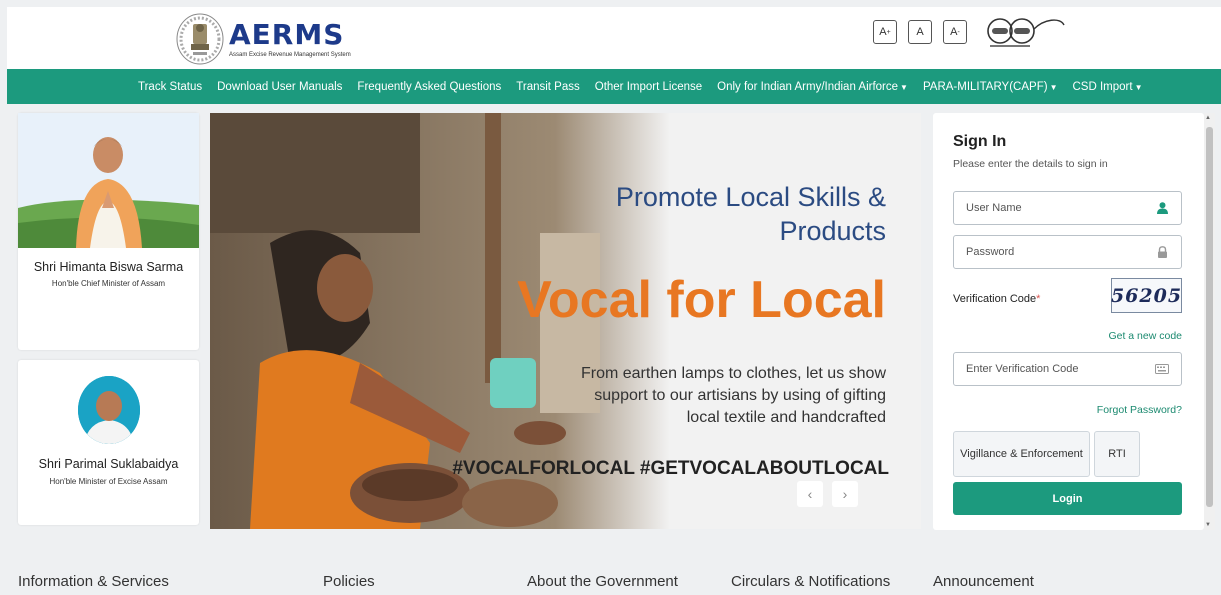 This screenshot has height=595, width=1221. I want to click on footer-policies: Policies, so click(349, 581).